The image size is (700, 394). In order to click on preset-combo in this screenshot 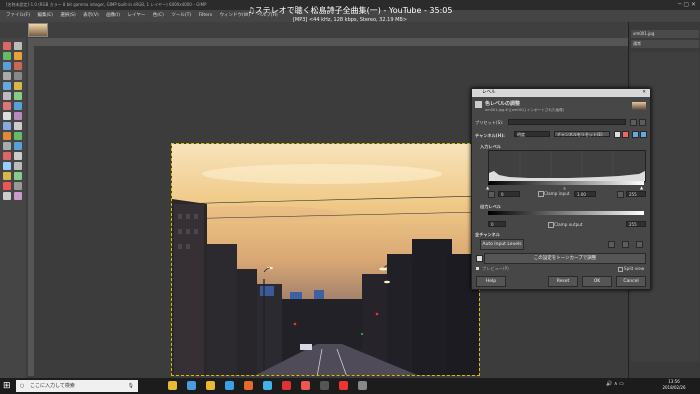, I will do `click(567, 122)`.